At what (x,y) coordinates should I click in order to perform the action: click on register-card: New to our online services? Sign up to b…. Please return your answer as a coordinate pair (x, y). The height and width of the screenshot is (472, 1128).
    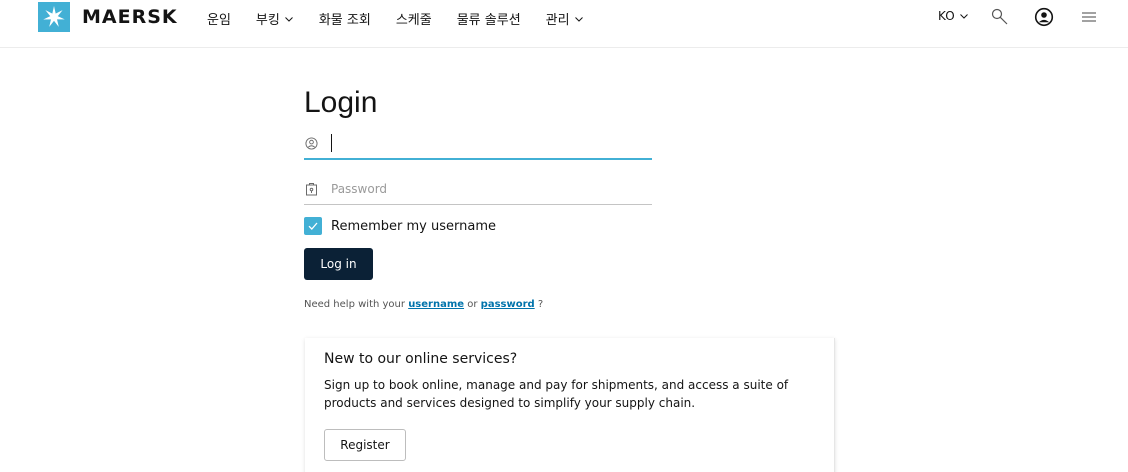
    Looking at the image, I should click on (570, 405).